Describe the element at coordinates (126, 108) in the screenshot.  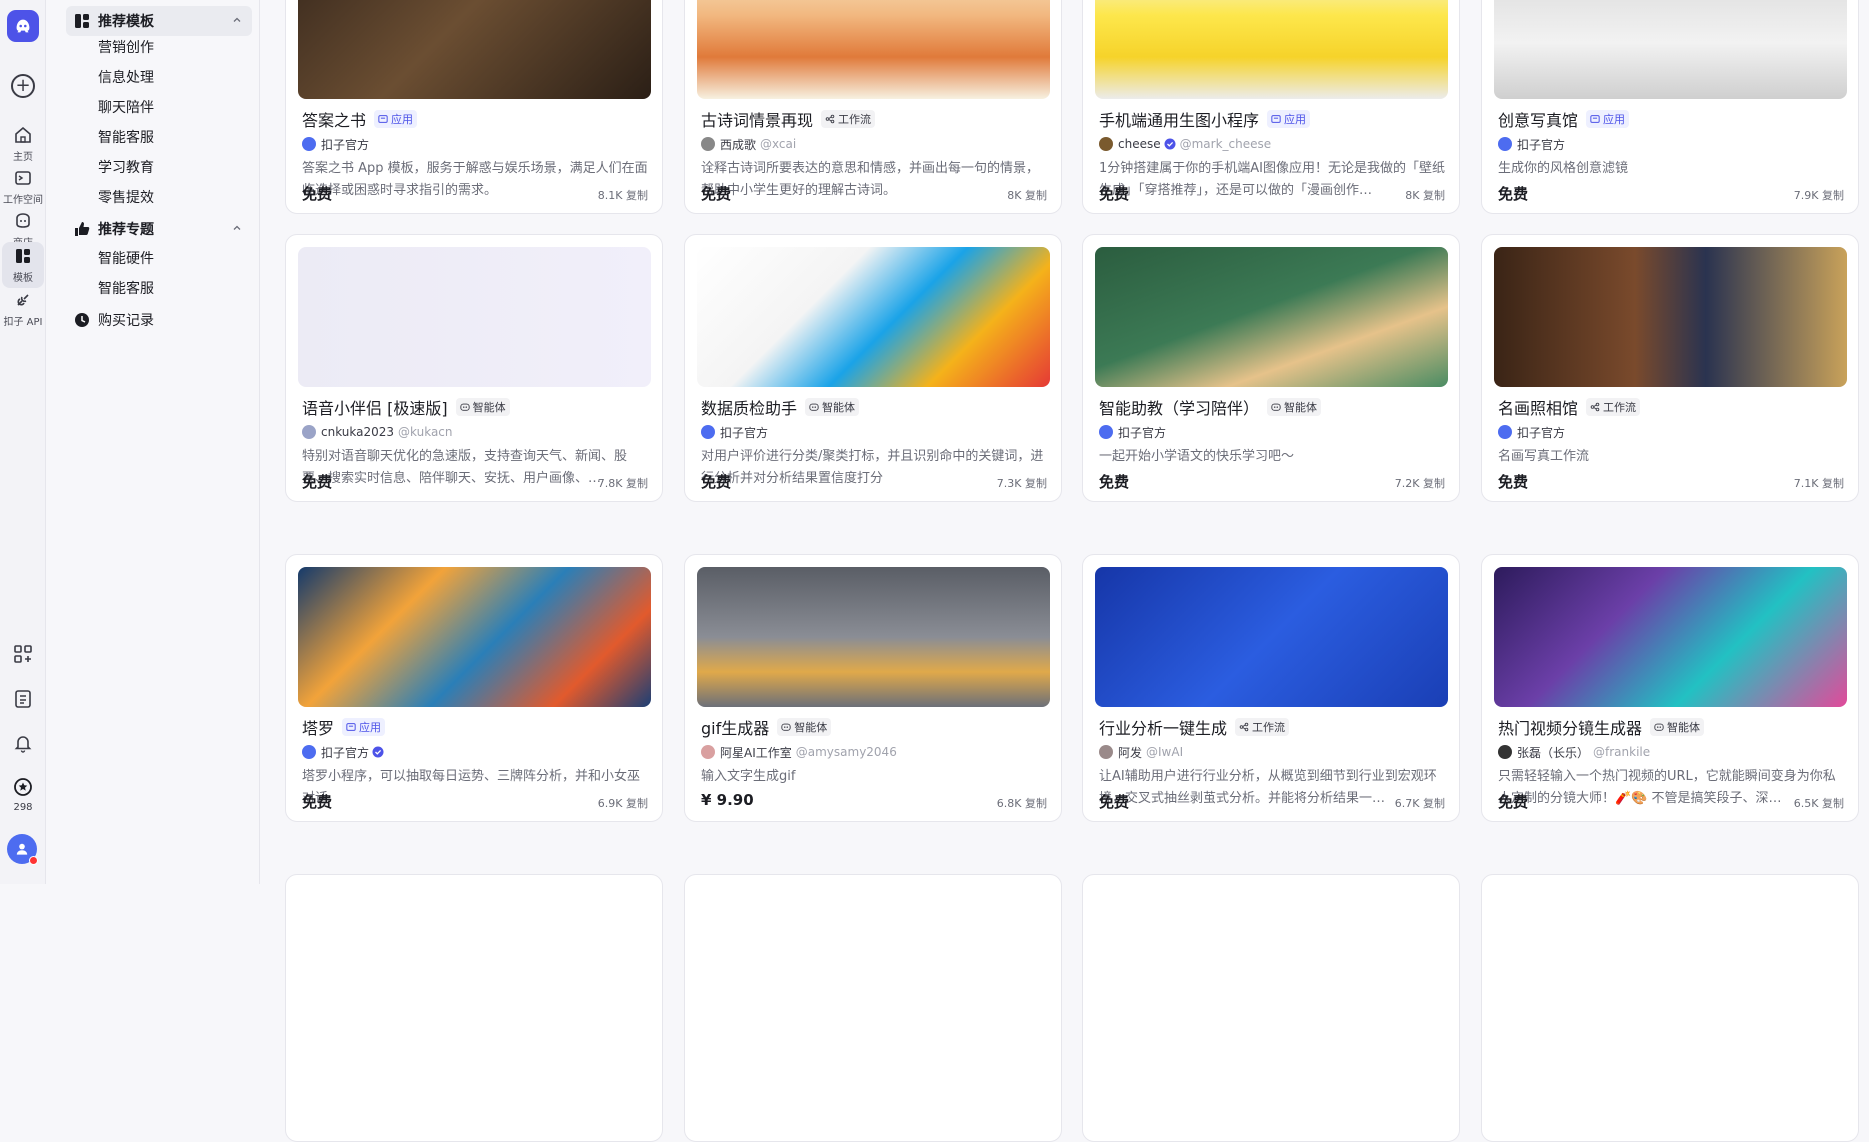
I see `sidebar-item-chat-companion: 聊天陪伴` at that location.